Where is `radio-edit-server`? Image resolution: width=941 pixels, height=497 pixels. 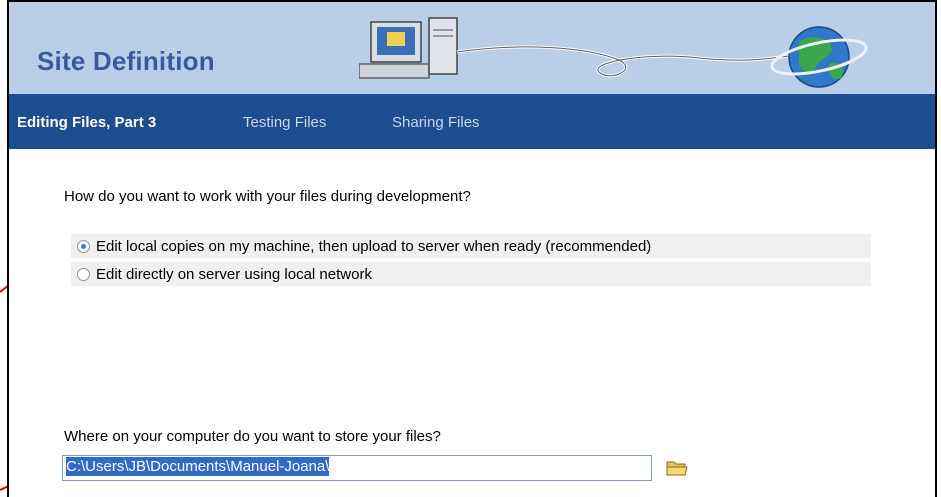
radio-edit-server is located at coordinates (83, 274).